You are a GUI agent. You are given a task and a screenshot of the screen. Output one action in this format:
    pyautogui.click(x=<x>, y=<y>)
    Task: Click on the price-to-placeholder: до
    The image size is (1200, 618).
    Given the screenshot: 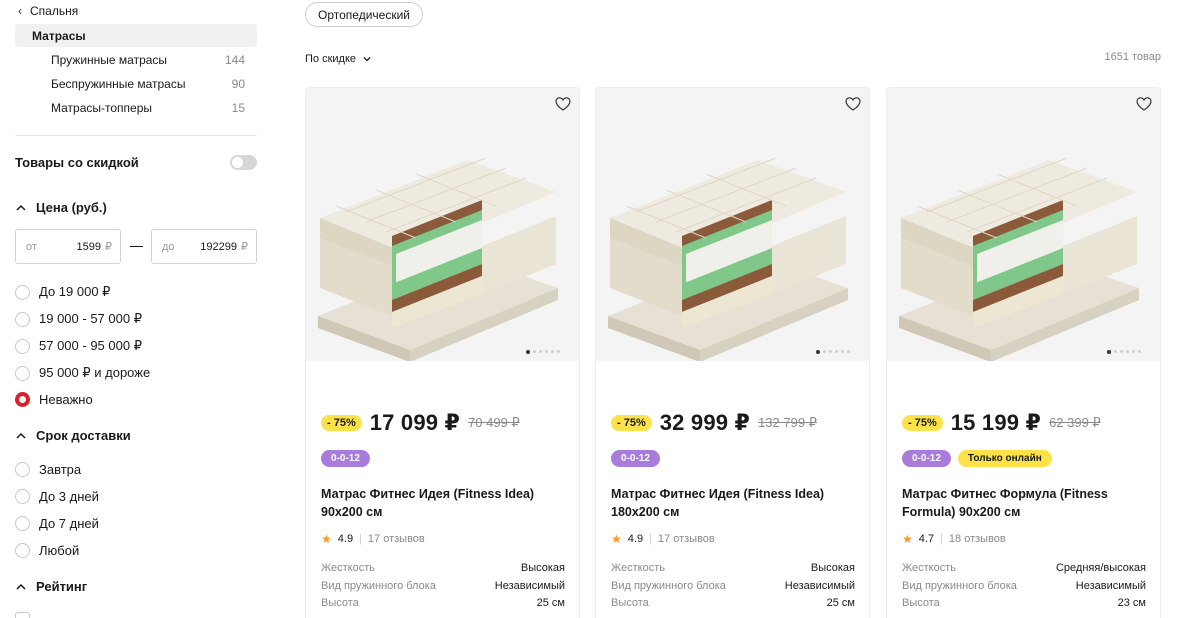 What is the action you would take?
    pyautogui.click(x=168, y=246)
    